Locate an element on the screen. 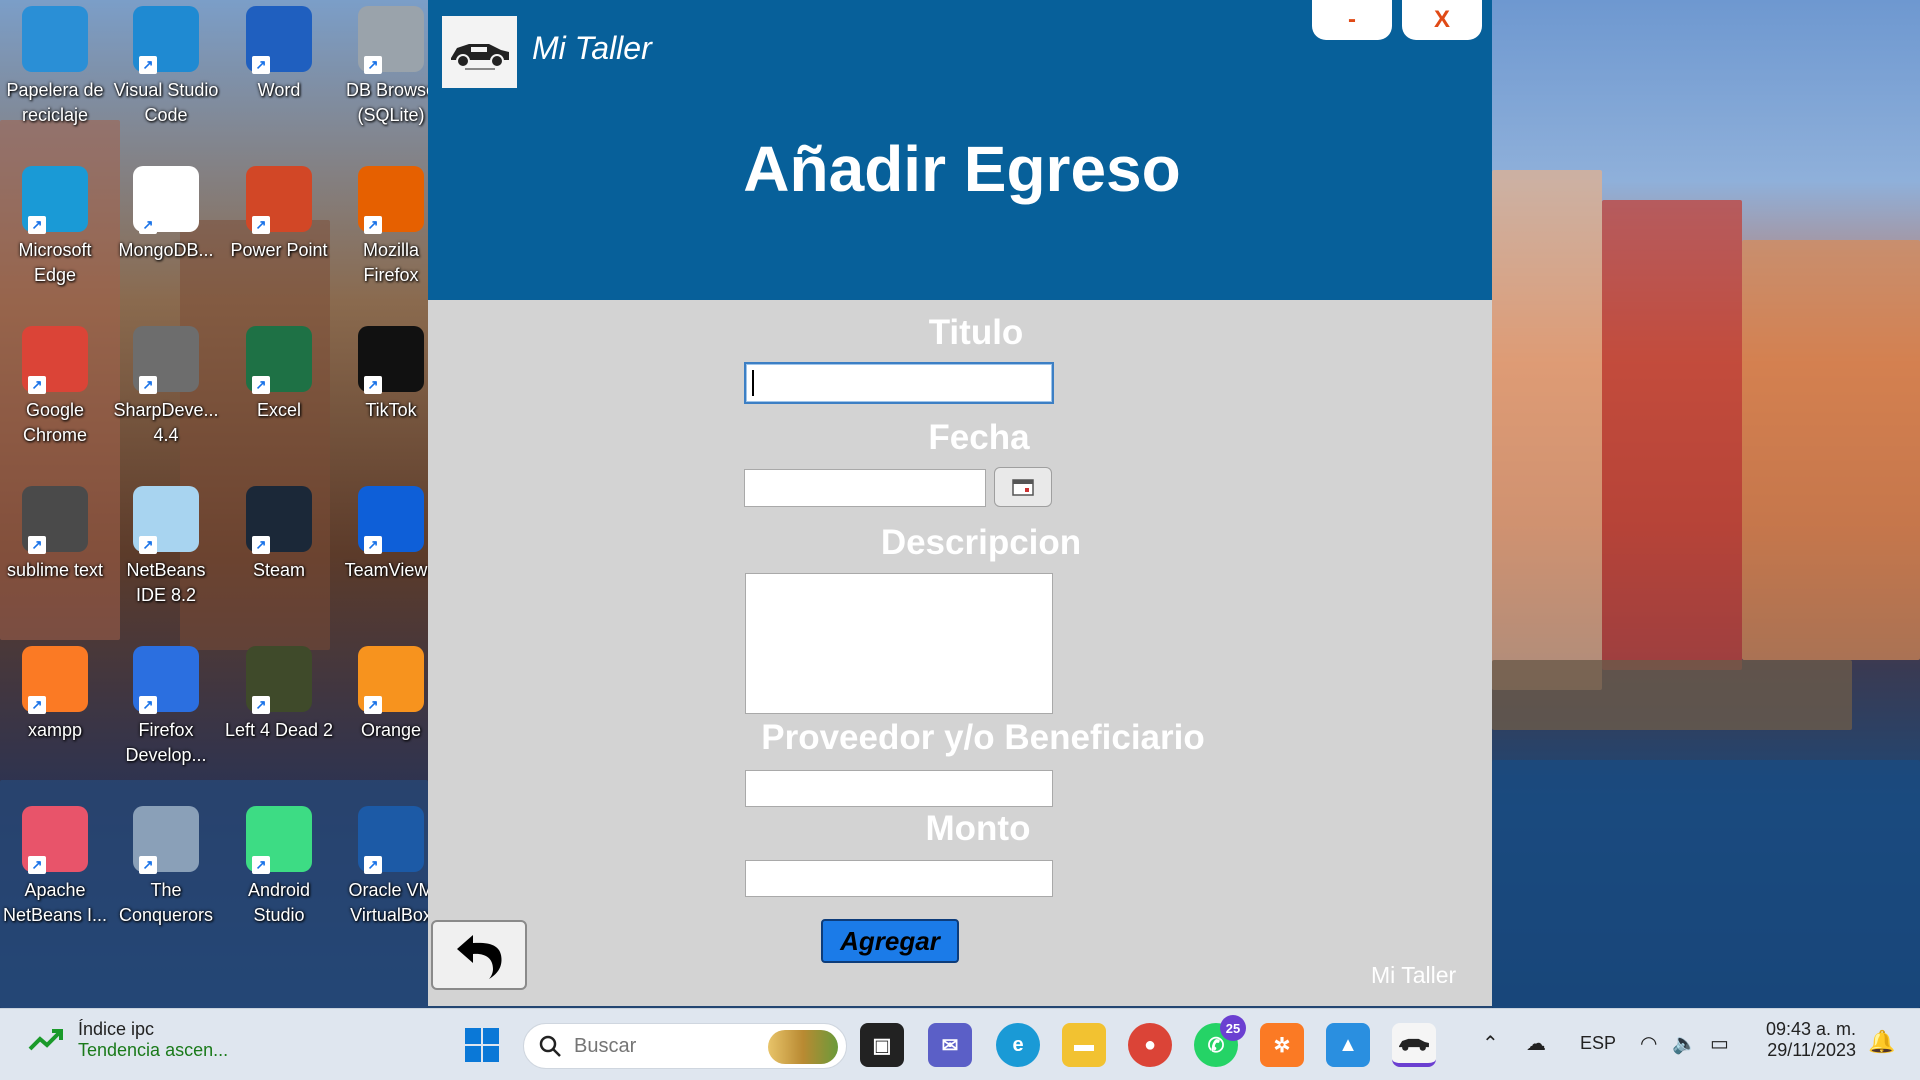  desktop-icon: ↗ The Conquerors is located at coordinates (166, 864).